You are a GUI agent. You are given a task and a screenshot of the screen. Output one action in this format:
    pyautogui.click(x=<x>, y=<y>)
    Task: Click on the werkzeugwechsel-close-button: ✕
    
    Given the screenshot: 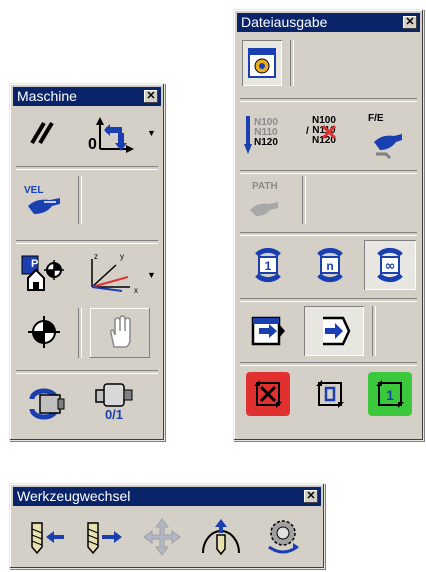 What is the action you would take?
    pyautogui.click(x=311, y=496)
    